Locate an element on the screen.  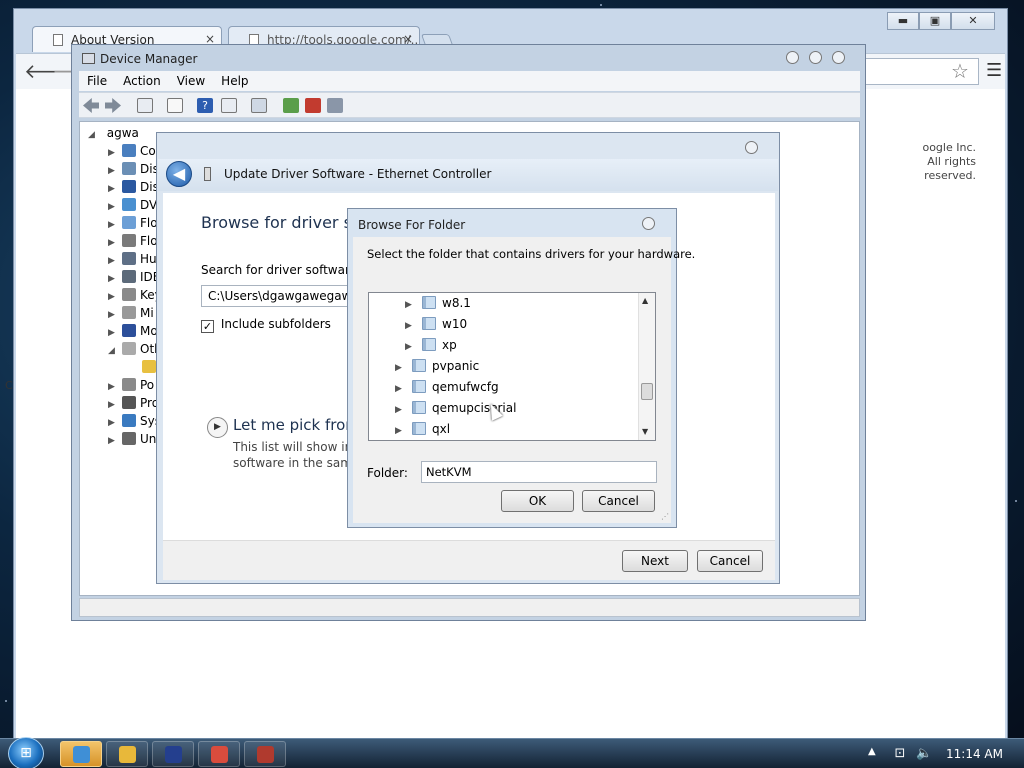
expand-arrow-icon: ◢ is located at coordinates (114, 351).